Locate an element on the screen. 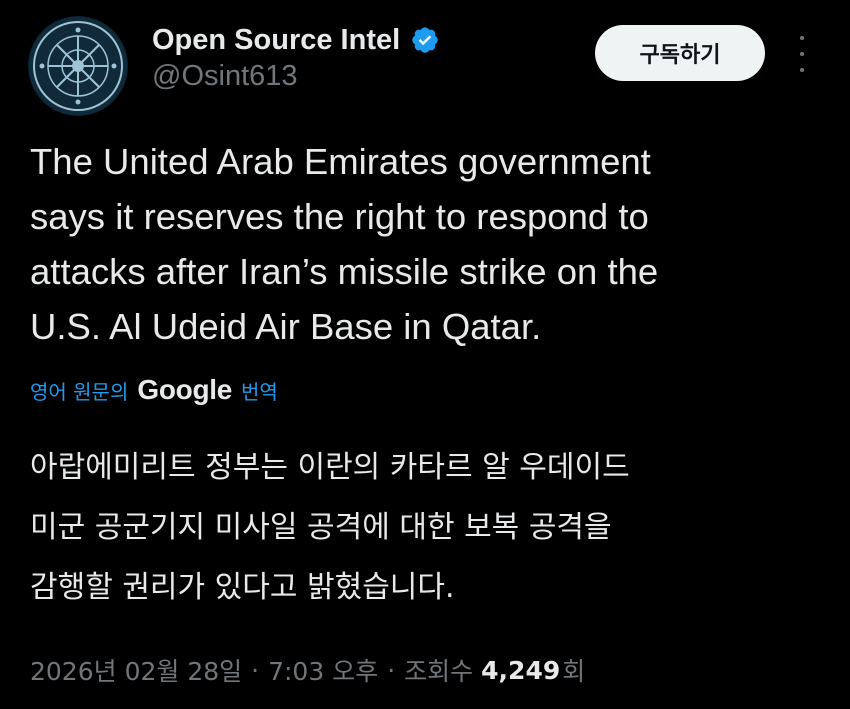 This screenshot has height=709, width=850. translation-suffix: 번역 is located at coordinates (259, 391).